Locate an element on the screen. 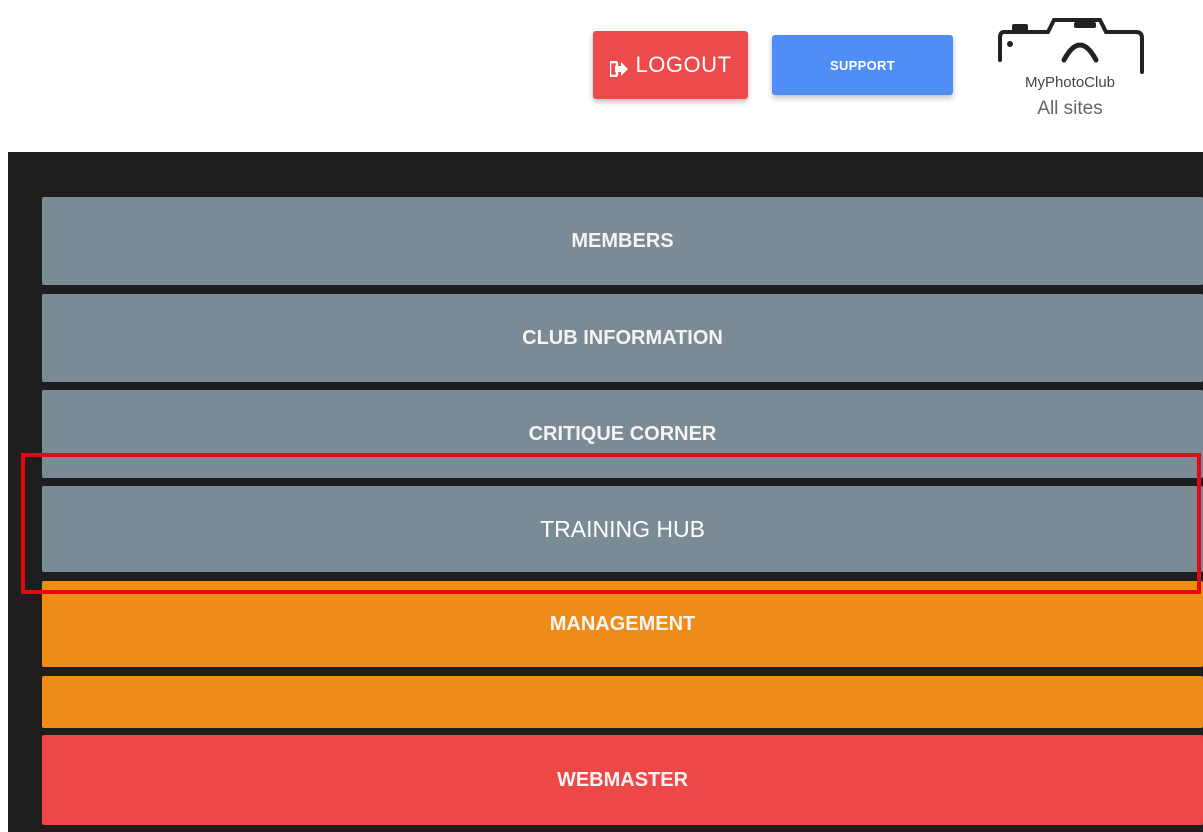 Image resolution: width=1203 pixels, height=832 pixels. site-logo: MyPhotoClub All sites is located at coordinates (1070, 65).